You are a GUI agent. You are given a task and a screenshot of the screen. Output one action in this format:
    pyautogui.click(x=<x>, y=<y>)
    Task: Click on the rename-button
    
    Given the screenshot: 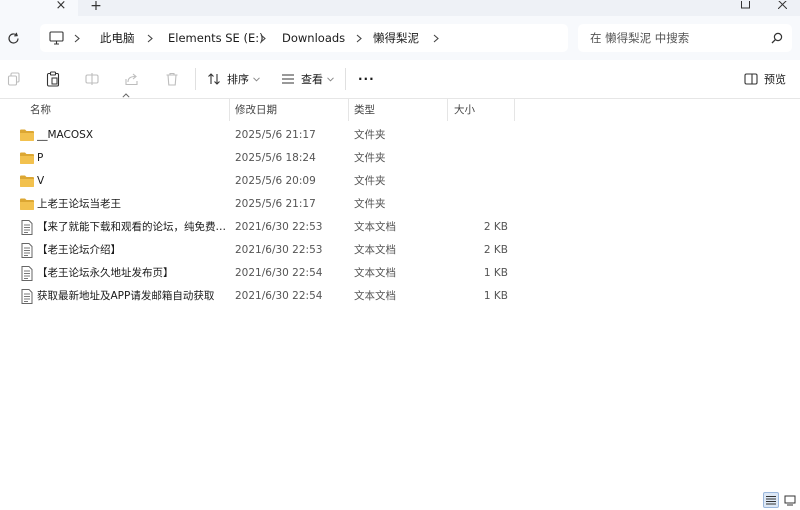 What is the action you would take?
    pyautogui.click(x=92, y=79)
    